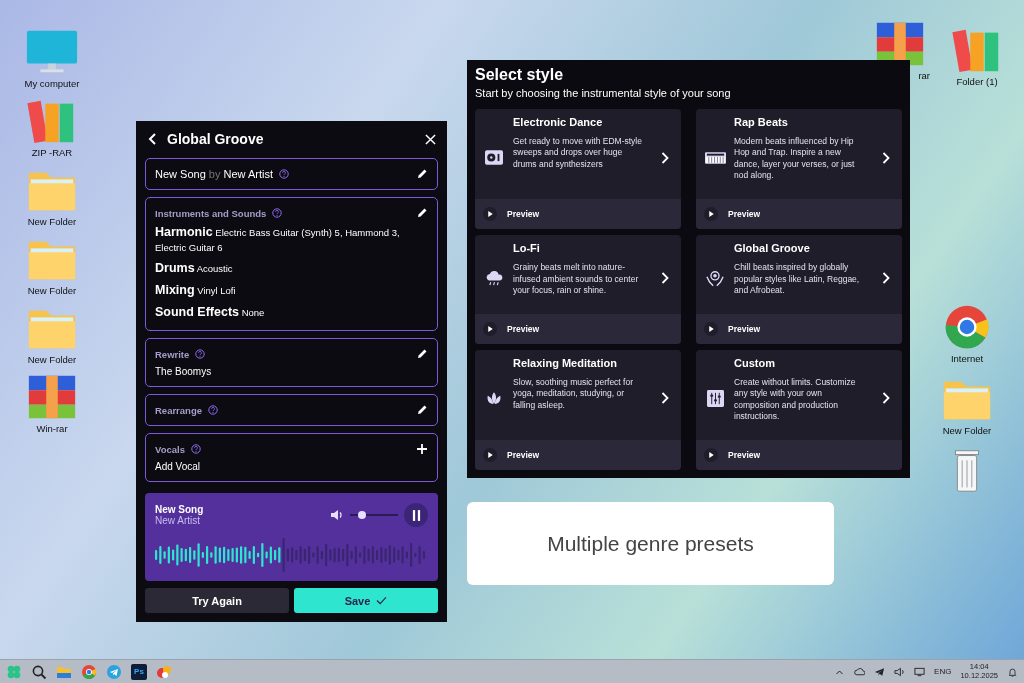 This screenshot has width=1024, height=683. Describe the element at coordinates (211, 213) in the screenshot. I see `section-label: Instruments and Sounds` at that location.